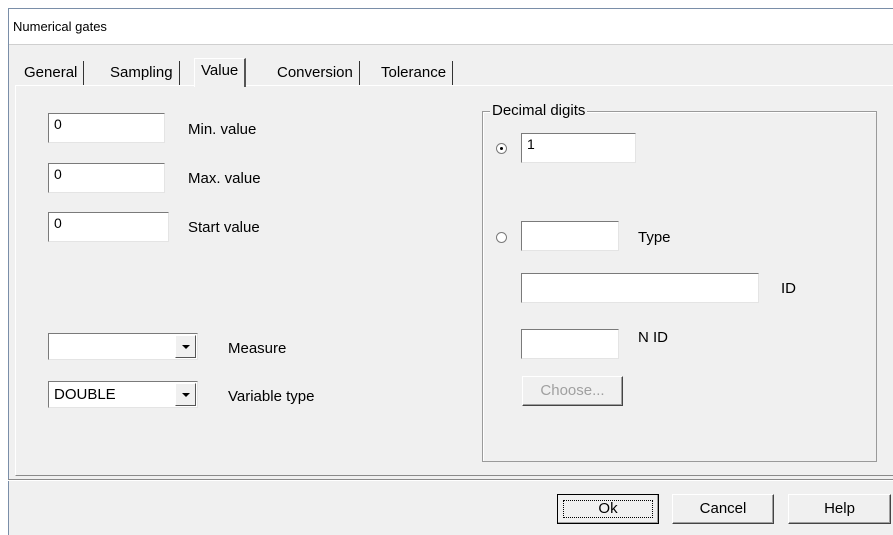  Describe the element at coordinates (501, 237) in the screenshot. I see `radio-variable-digits` at that location.